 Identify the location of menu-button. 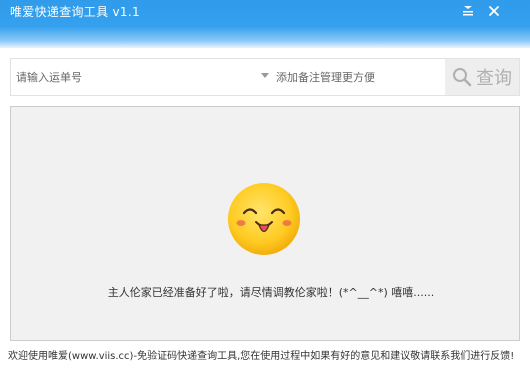
(468, 11).